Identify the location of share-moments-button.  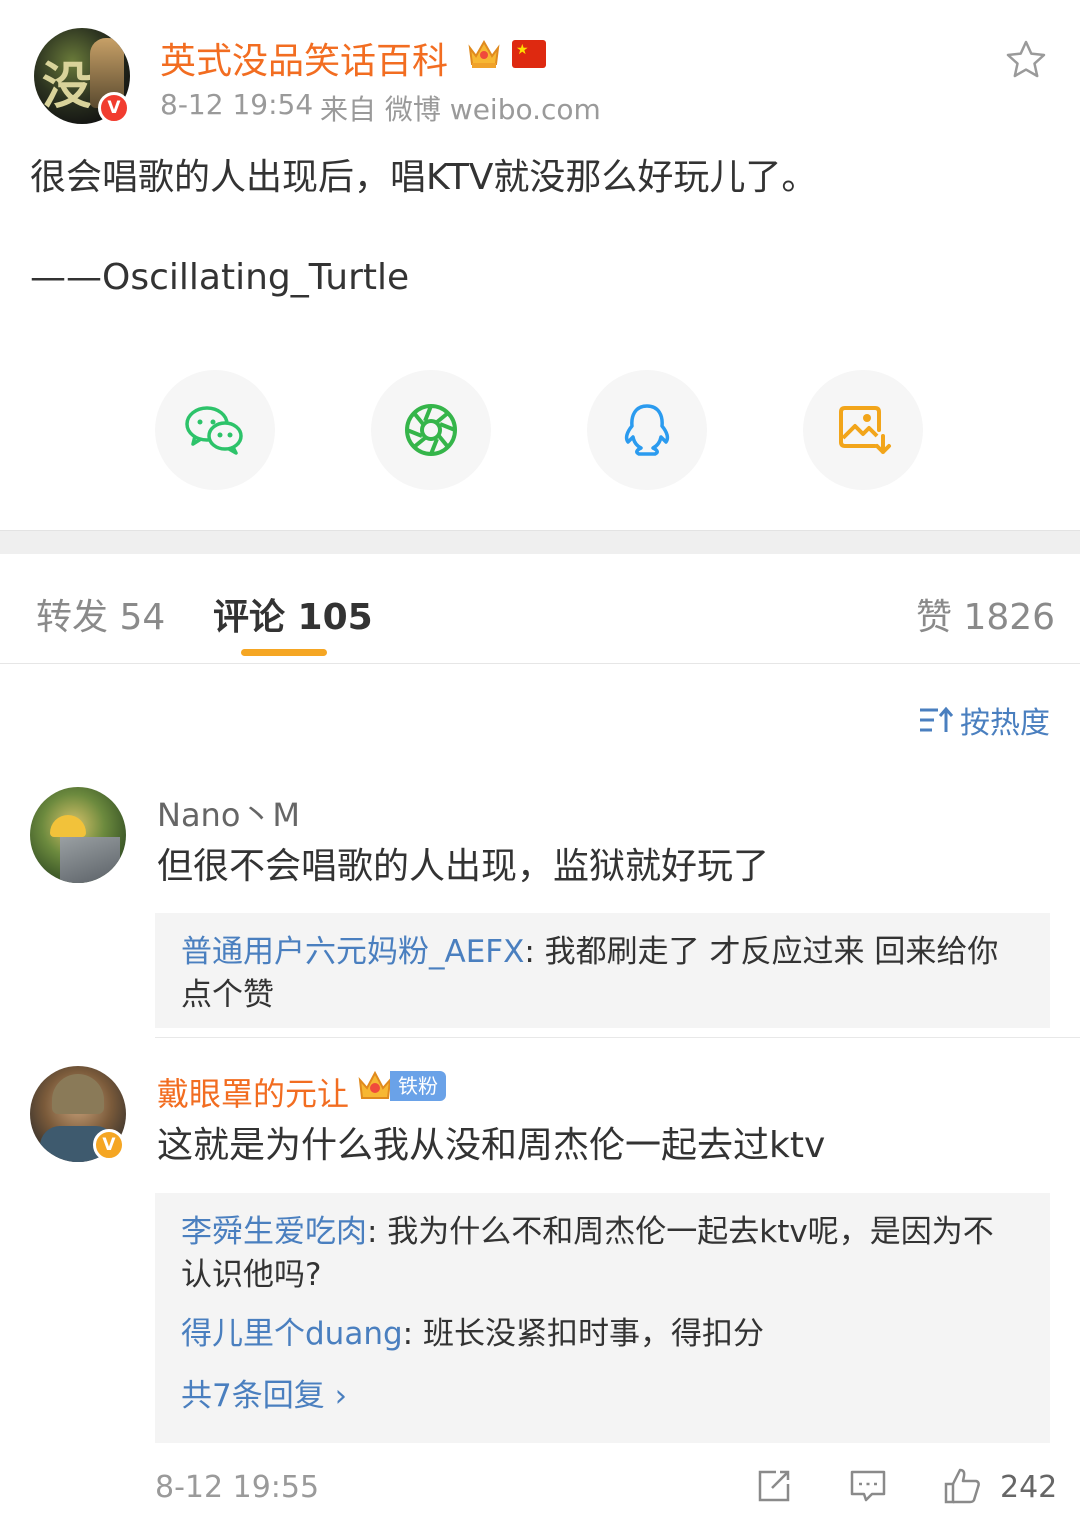
(431, 430).